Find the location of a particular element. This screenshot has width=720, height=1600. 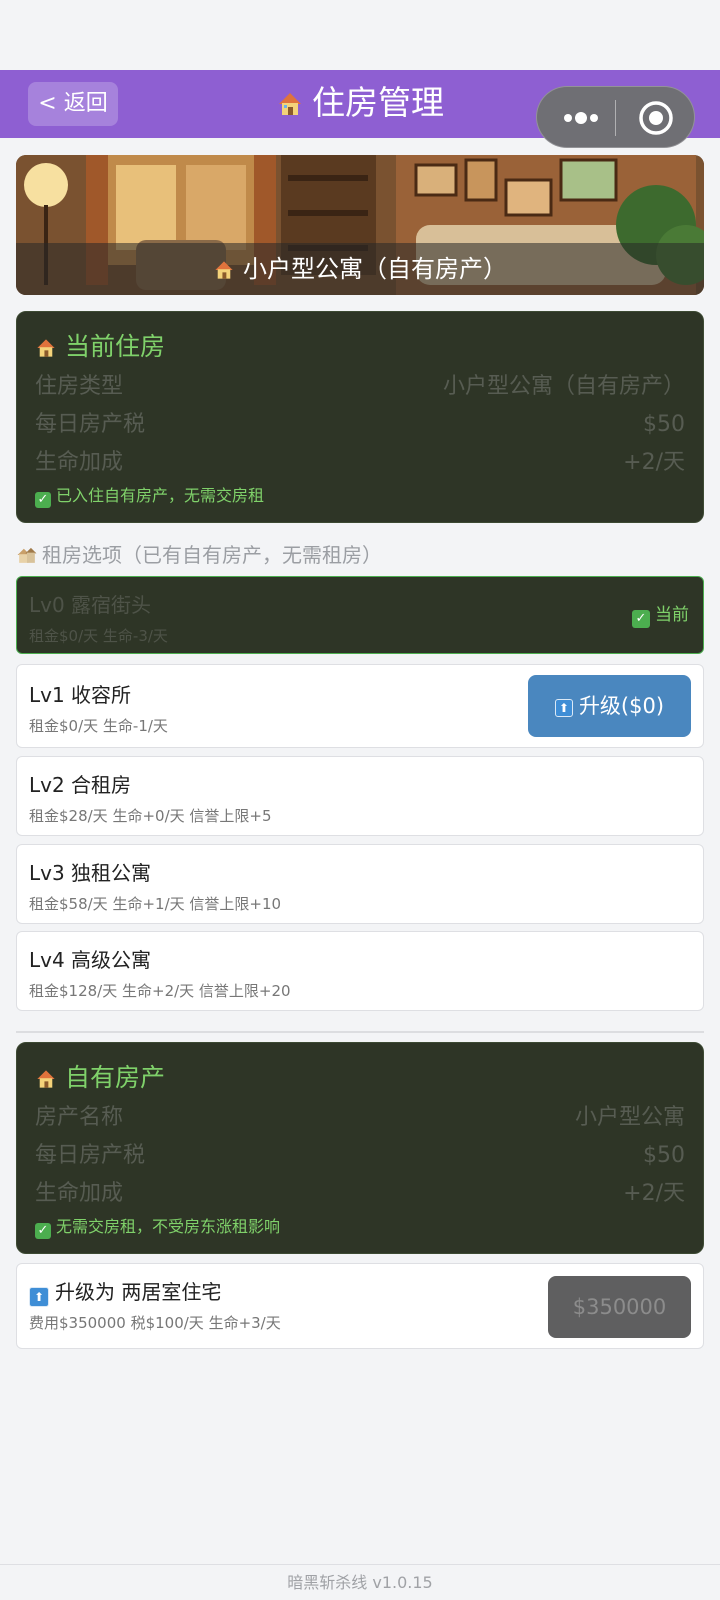

property-upgrade-title: ⬆ 升级为 两居室住宅 is located at coordinates (125, 1292).